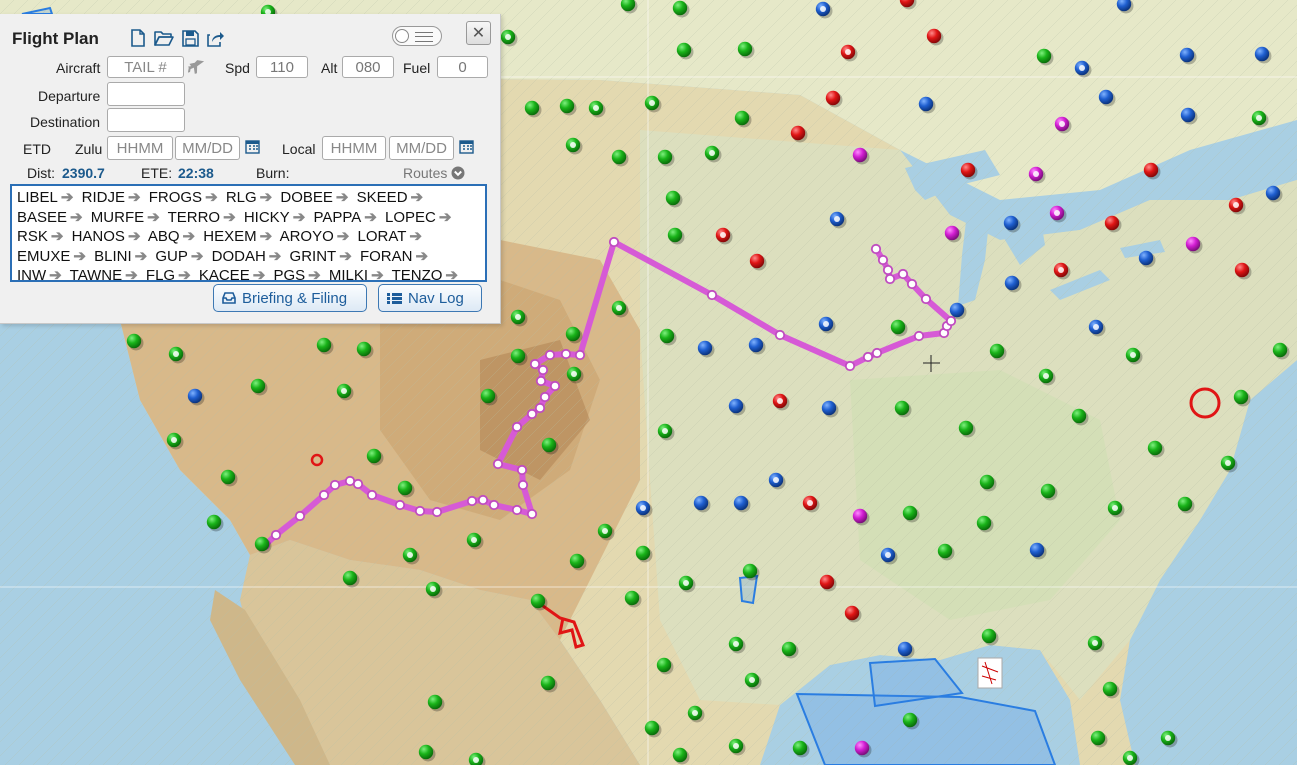 The width and height of the screenshot is (1297, 765). What do you see at coordinates (175, 197) in the screenshot?
I see `route-waypoint: FROGS` at bounding box center [175, 197].